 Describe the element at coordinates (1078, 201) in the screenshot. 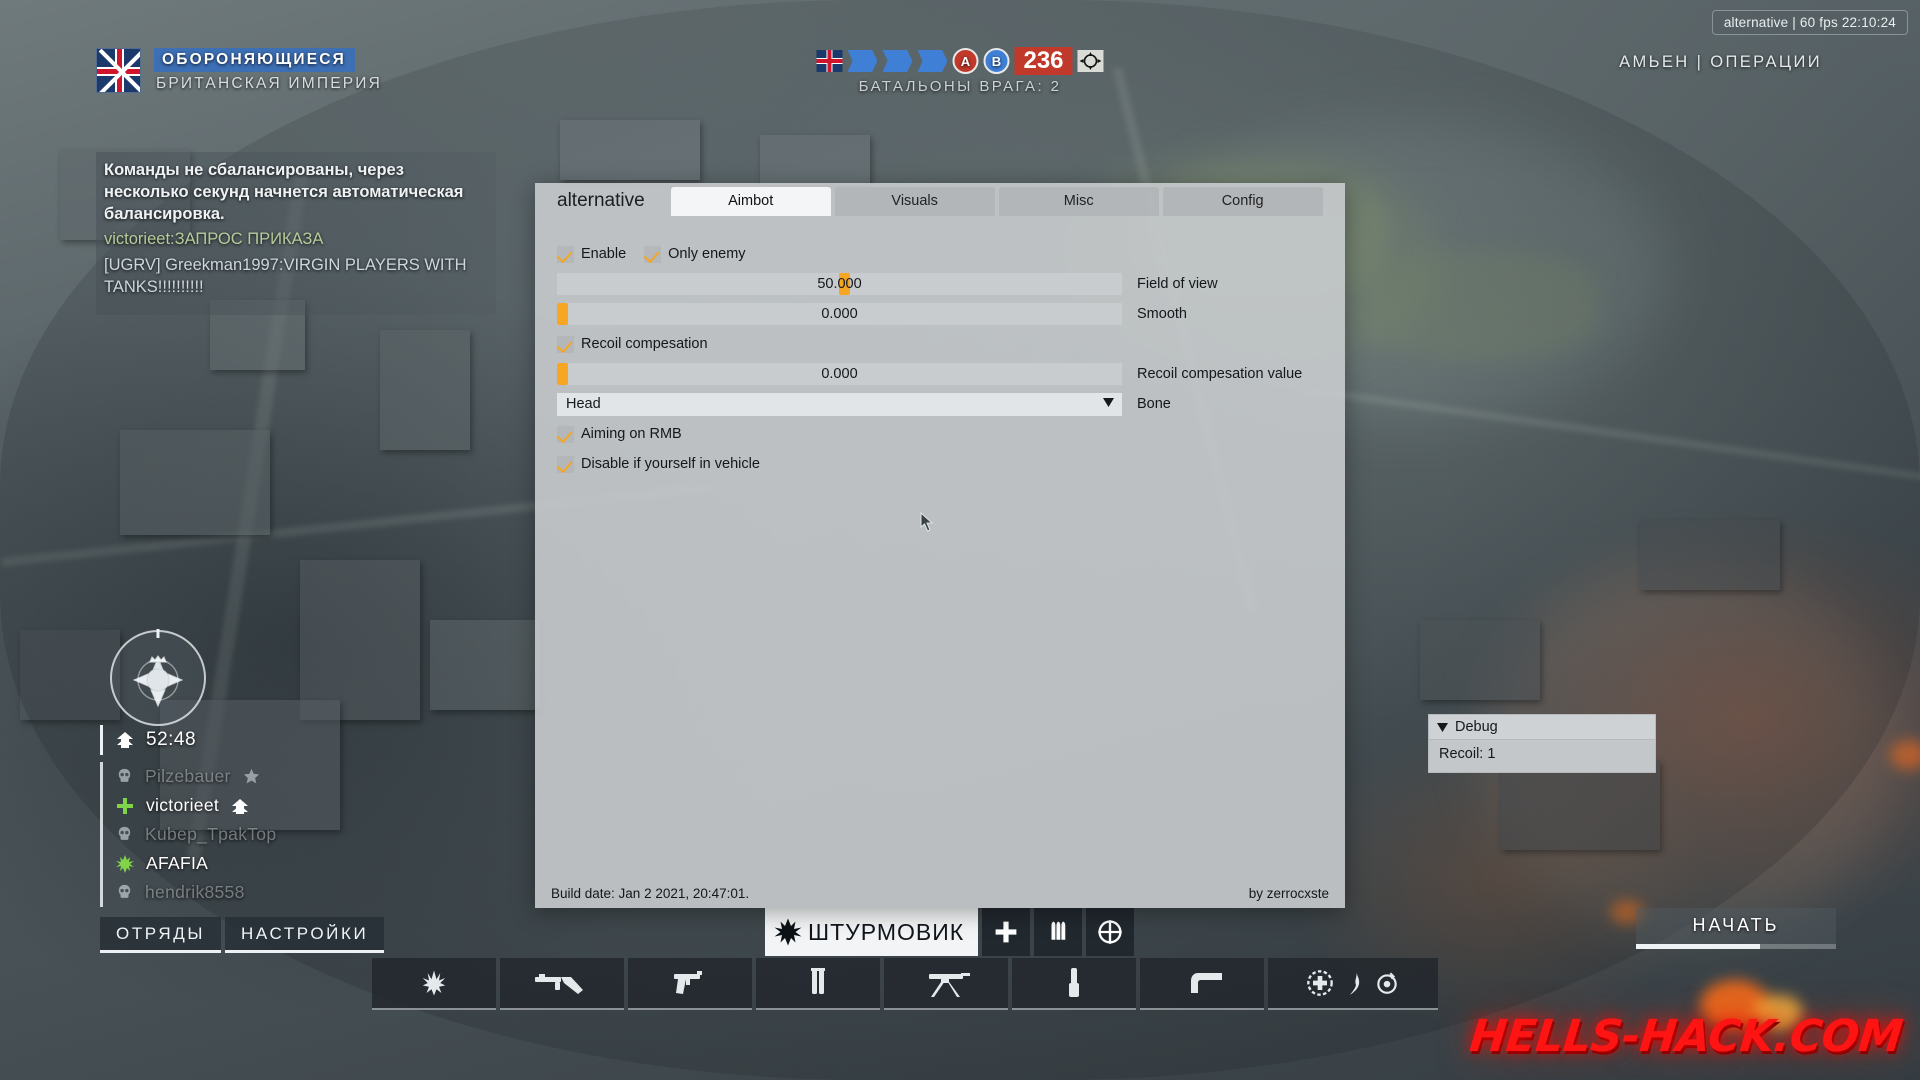

I see `tab-misc: Misc` at that location.